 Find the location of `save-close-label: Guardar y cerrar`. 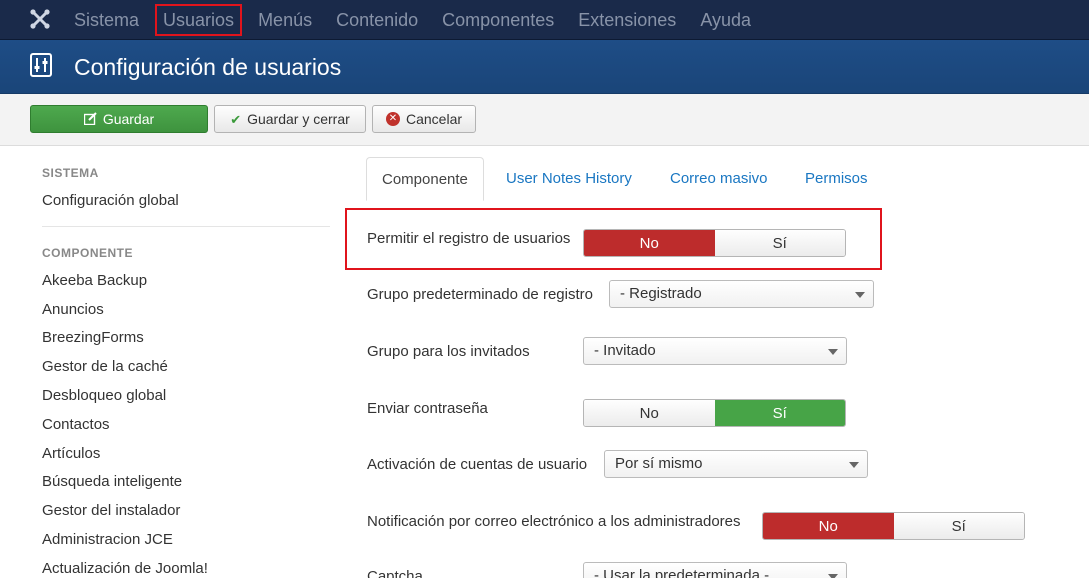

save-close-label: Guardar y cerrar is located at coordinates (298, 119).